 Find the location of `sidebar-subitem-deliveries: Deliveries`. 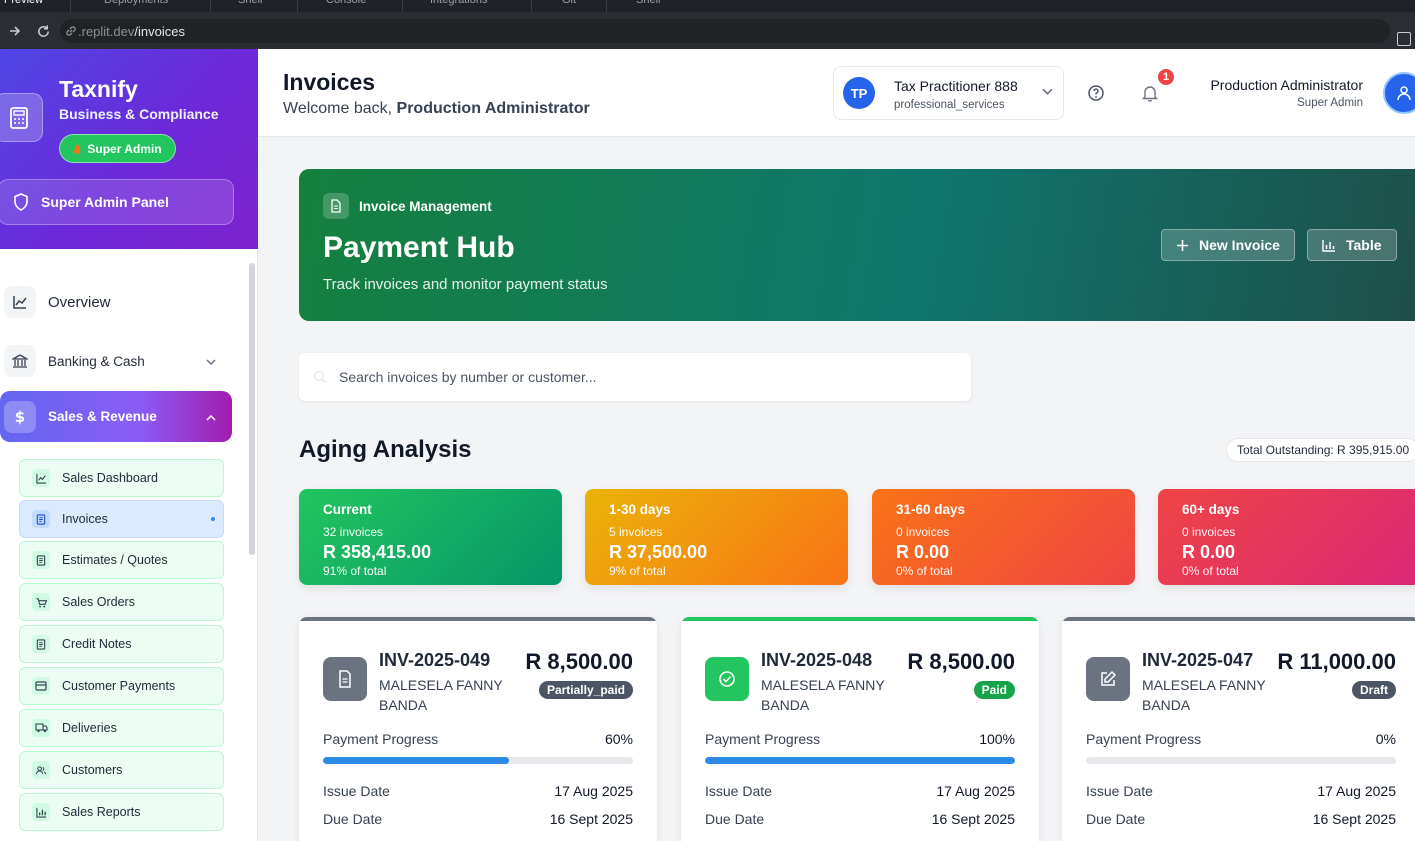

sidebar-subitem-deliveries: Deliveries is located at coordinates (121, 728).